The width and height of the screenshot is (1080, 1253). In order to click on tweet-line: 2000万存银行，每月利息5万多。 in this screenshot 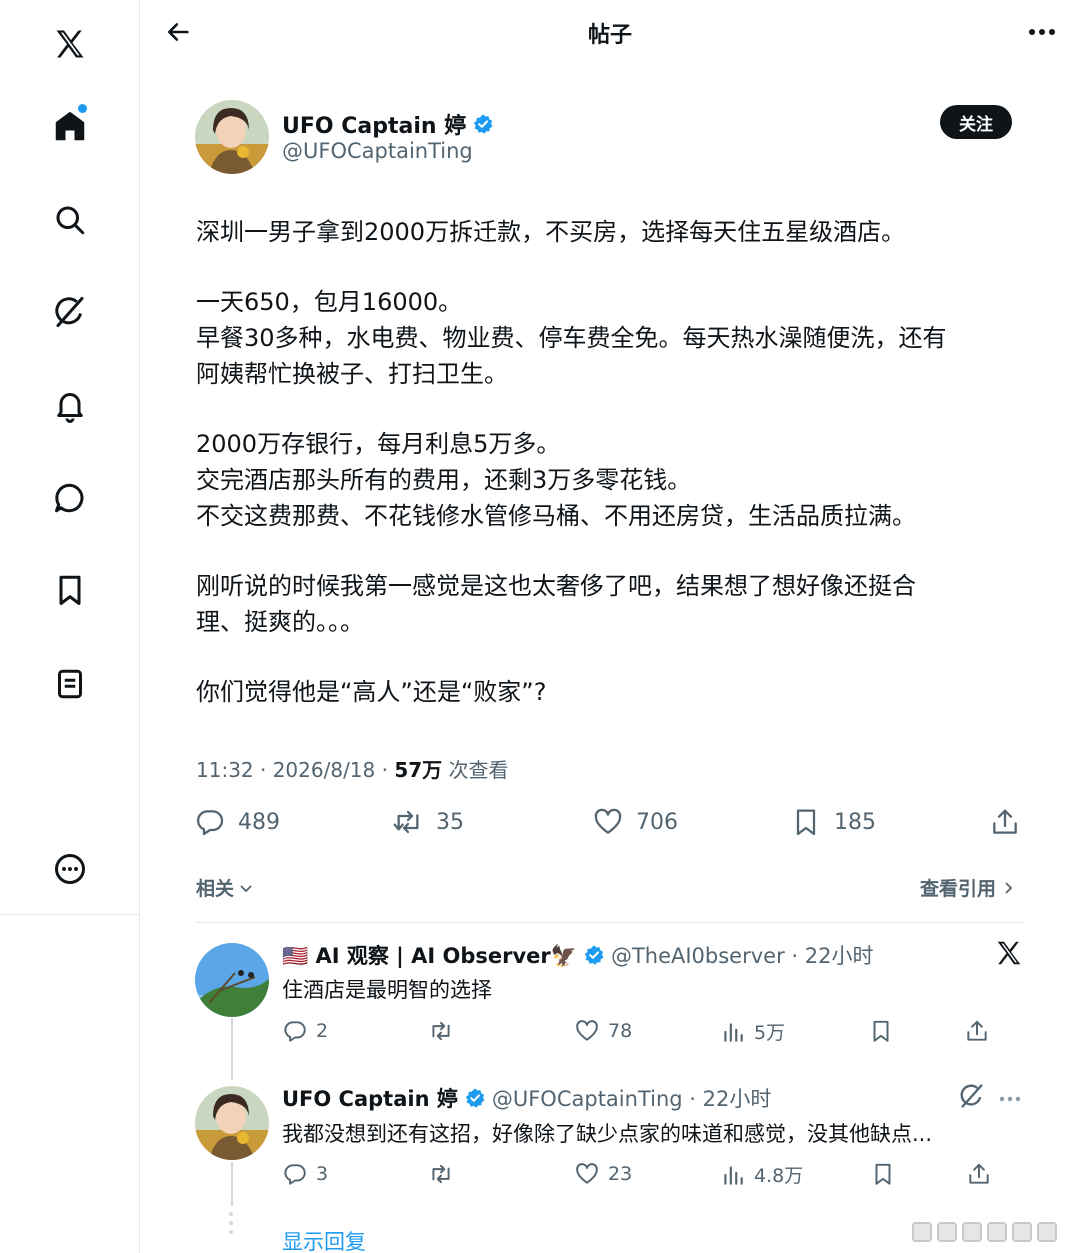, I will do `click(378, 444)`.